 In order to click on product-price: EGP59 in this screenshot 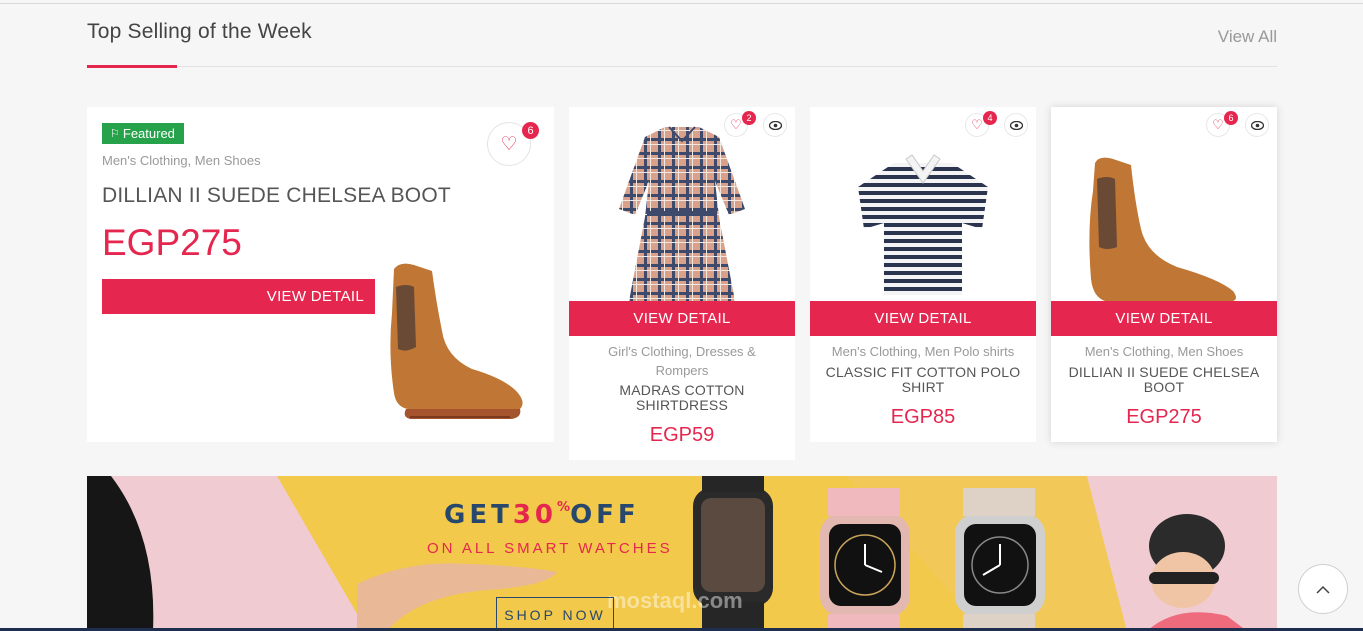, I will do `click(682, 435)`.